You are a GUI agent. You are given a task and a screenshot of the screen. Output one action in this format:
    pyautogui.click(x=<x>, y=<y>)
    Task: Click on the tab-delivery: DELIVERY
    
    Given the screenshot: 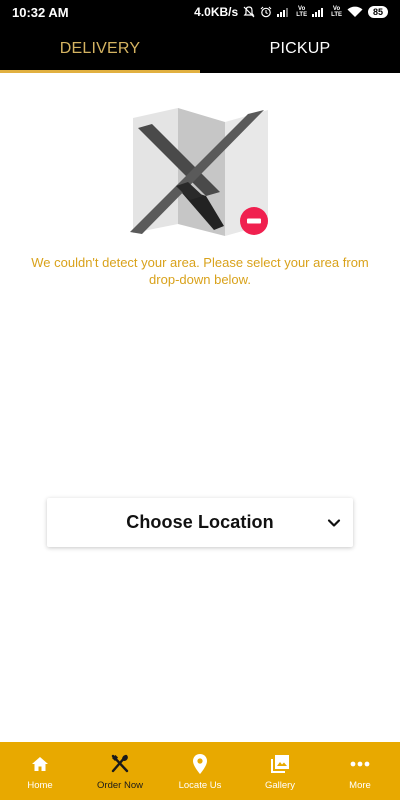 What is the action you would take?
    pyautogui.click(x=100, y=48)
    